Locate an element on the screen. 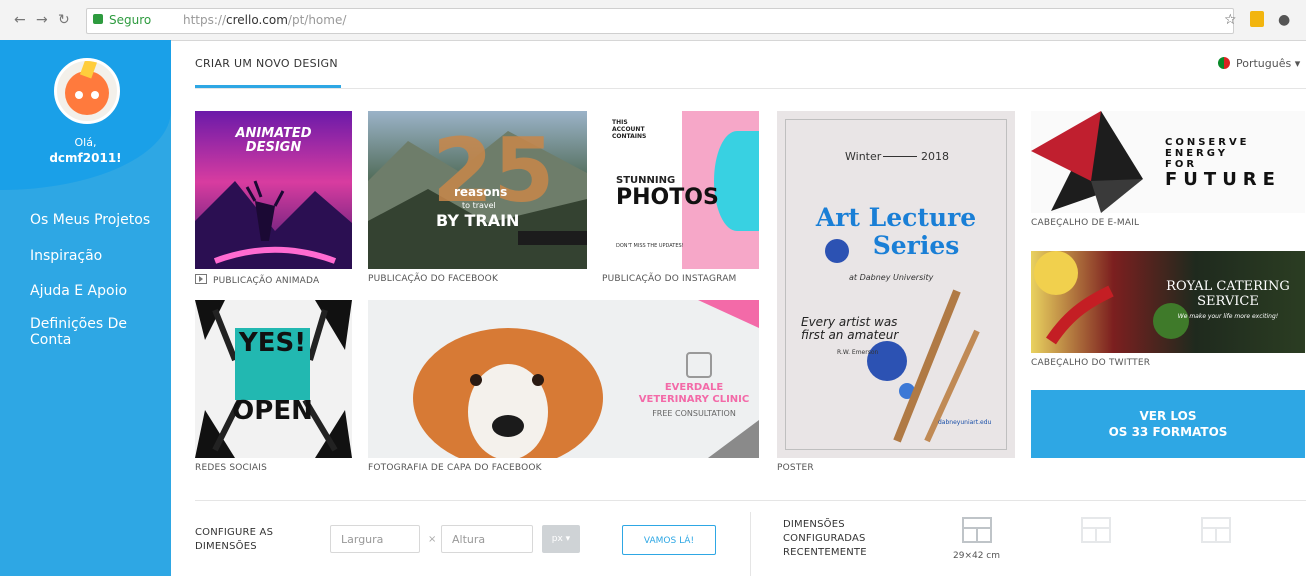  sidebar-item-help-support: Ajuda E Apoio is located at coordinates (78, 291).